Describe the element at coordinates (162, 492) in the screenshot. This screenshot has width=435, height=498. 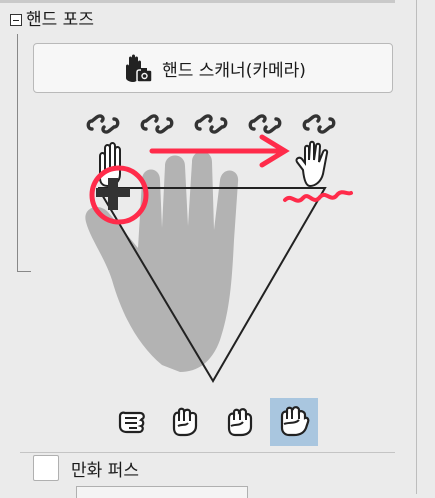
I see `comic-perspective-field` at that location.